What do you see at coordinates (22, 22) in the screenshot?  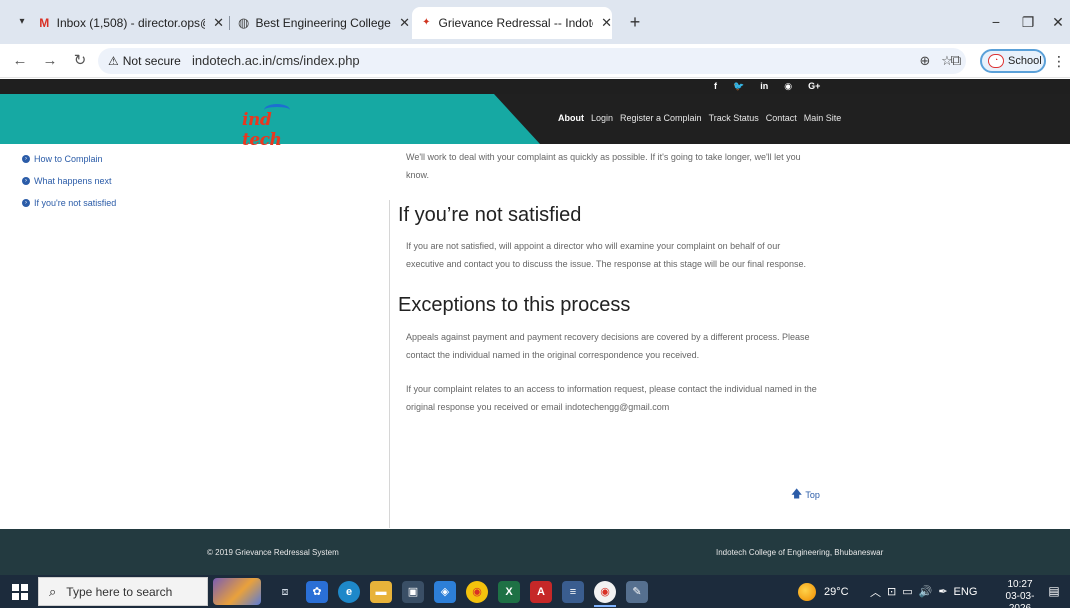 I see `tab-search-chevron-icon: ▾` at bounding box center [22, 22].